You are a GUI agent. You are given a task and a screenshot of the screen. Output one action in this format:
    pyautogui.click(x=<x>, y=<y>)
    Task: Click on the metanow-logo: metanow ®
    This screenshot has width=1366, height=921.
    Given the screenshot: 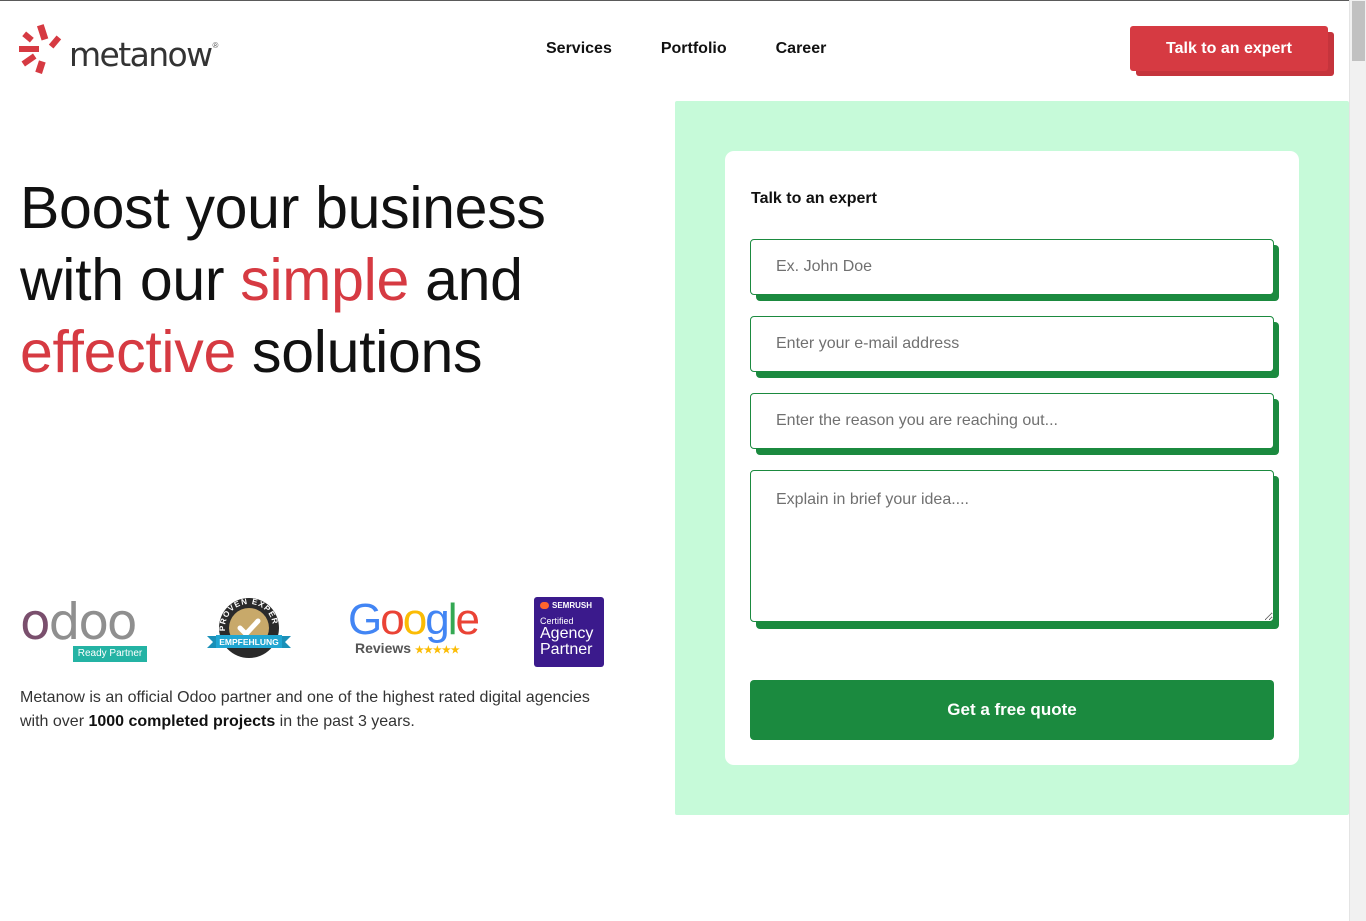 What is the action you would take?
    pyautogui.click(x=118, y=50)
    